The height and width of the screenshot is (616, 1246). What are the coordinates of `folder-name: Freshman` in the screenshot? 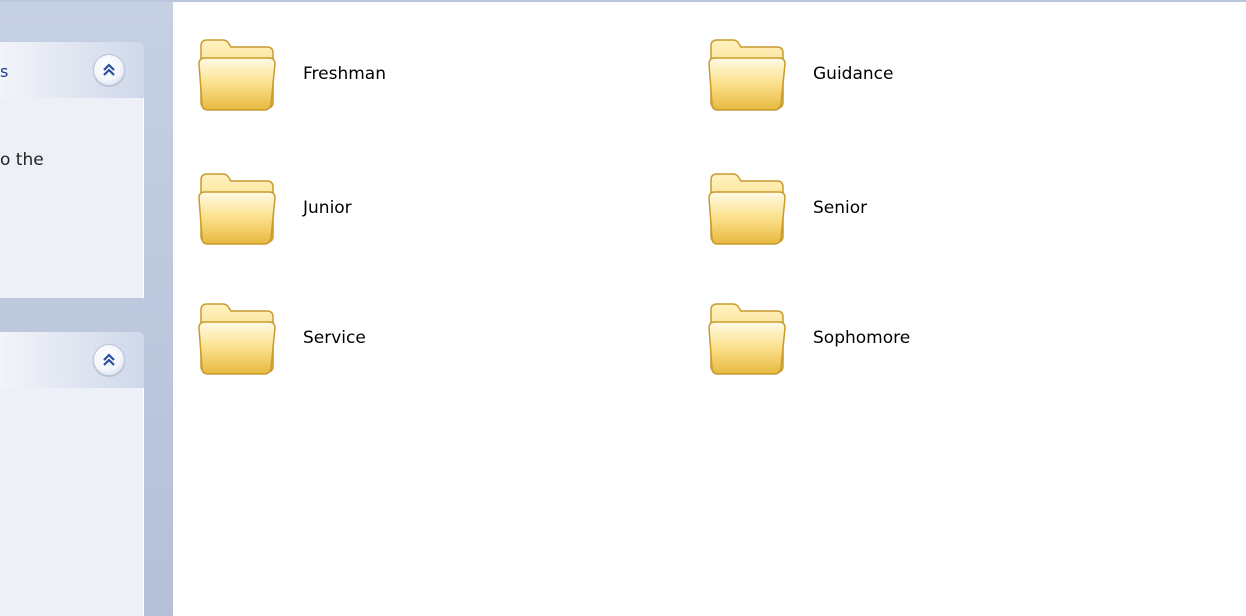 It's located at (344, 74).